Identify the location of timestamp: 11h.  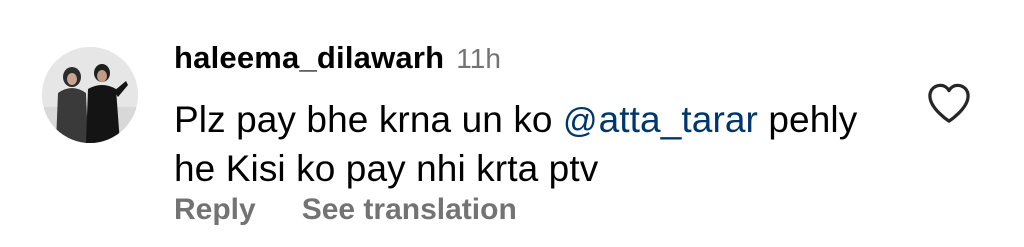
(478, 58).